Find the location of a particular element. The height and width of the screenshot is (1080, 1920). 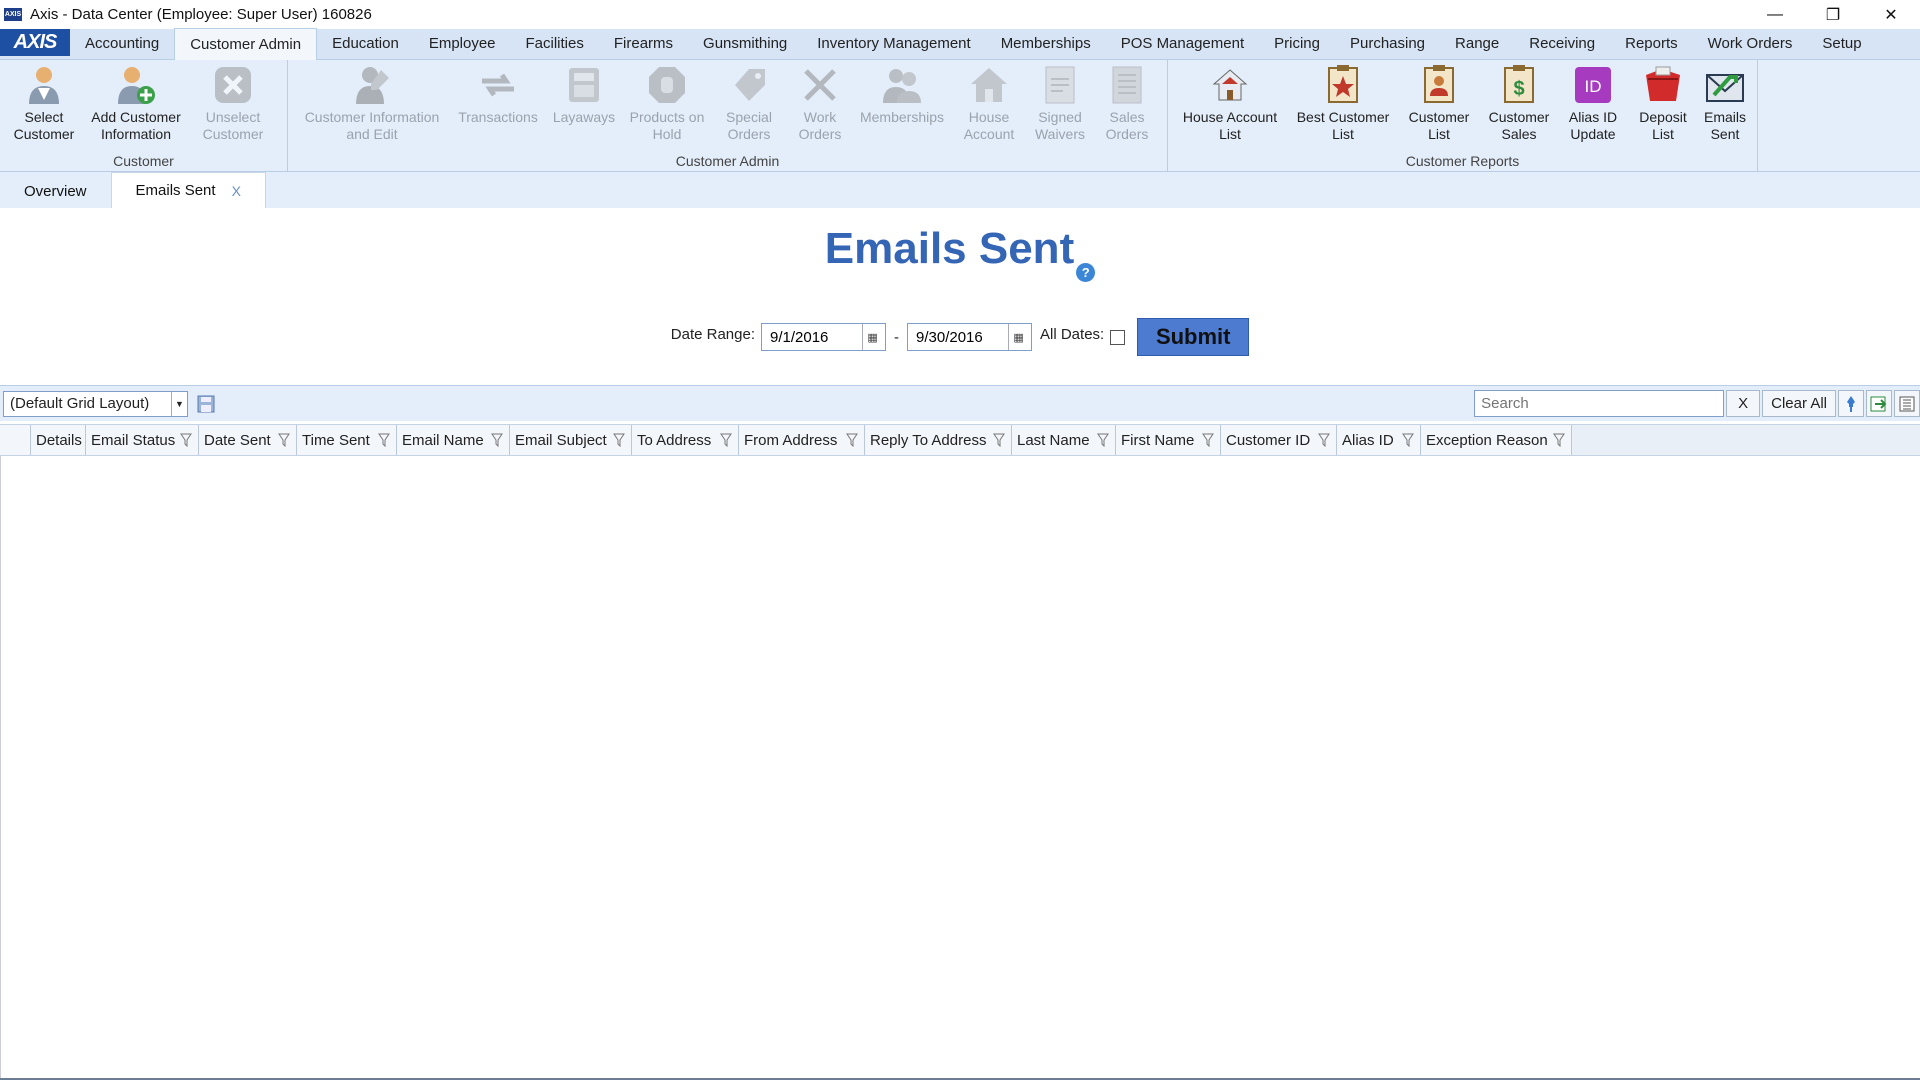

restore-button: ❐ is located at coordinates (1833, 14).